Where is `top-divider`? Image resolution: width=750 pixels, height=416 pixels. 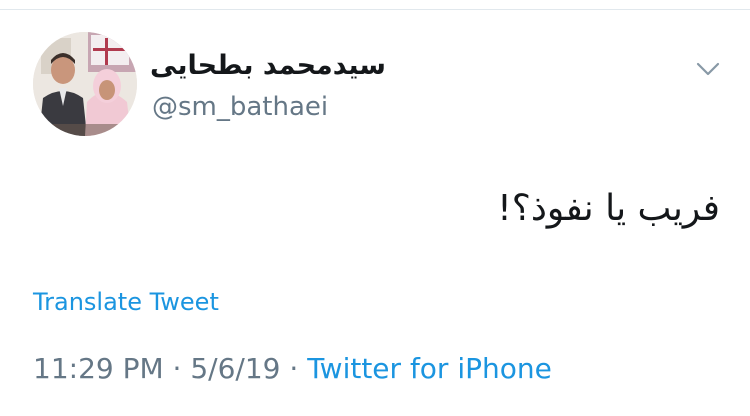 top-divider is located at coordinates (375, 9).